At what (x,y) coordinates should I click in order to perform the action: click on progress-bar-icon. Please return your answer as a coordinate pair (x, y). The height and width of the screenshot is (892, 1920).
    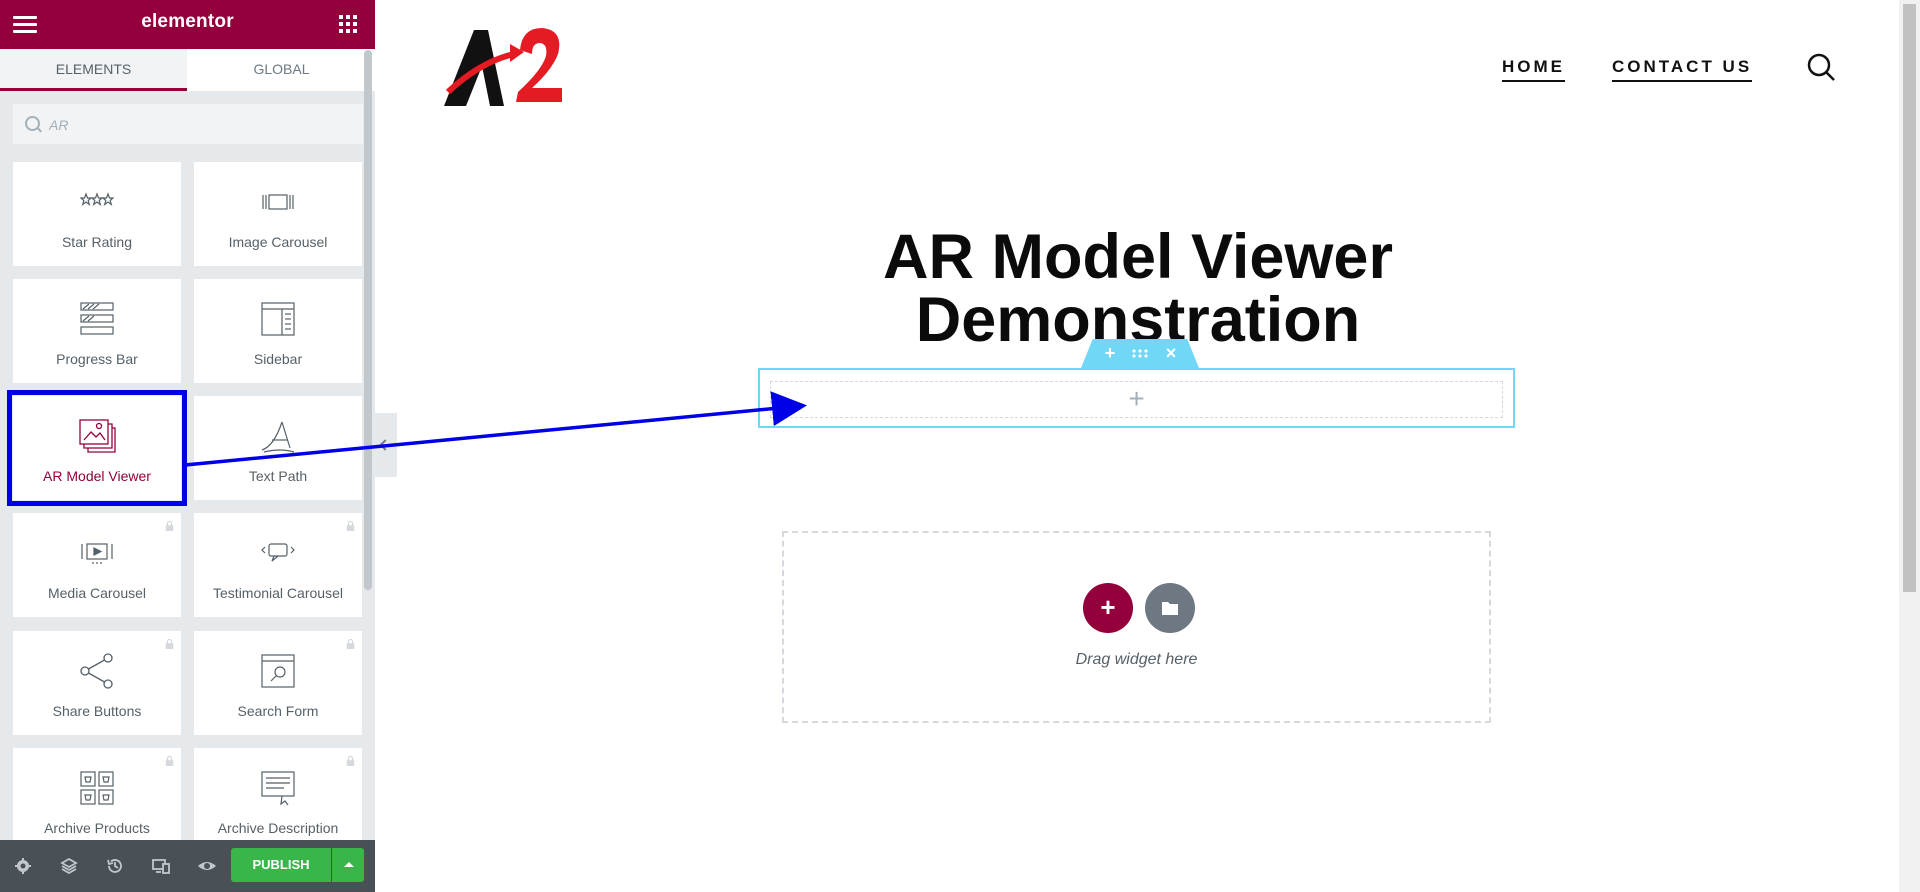
    Looking at the image, I should click on (97, 319).